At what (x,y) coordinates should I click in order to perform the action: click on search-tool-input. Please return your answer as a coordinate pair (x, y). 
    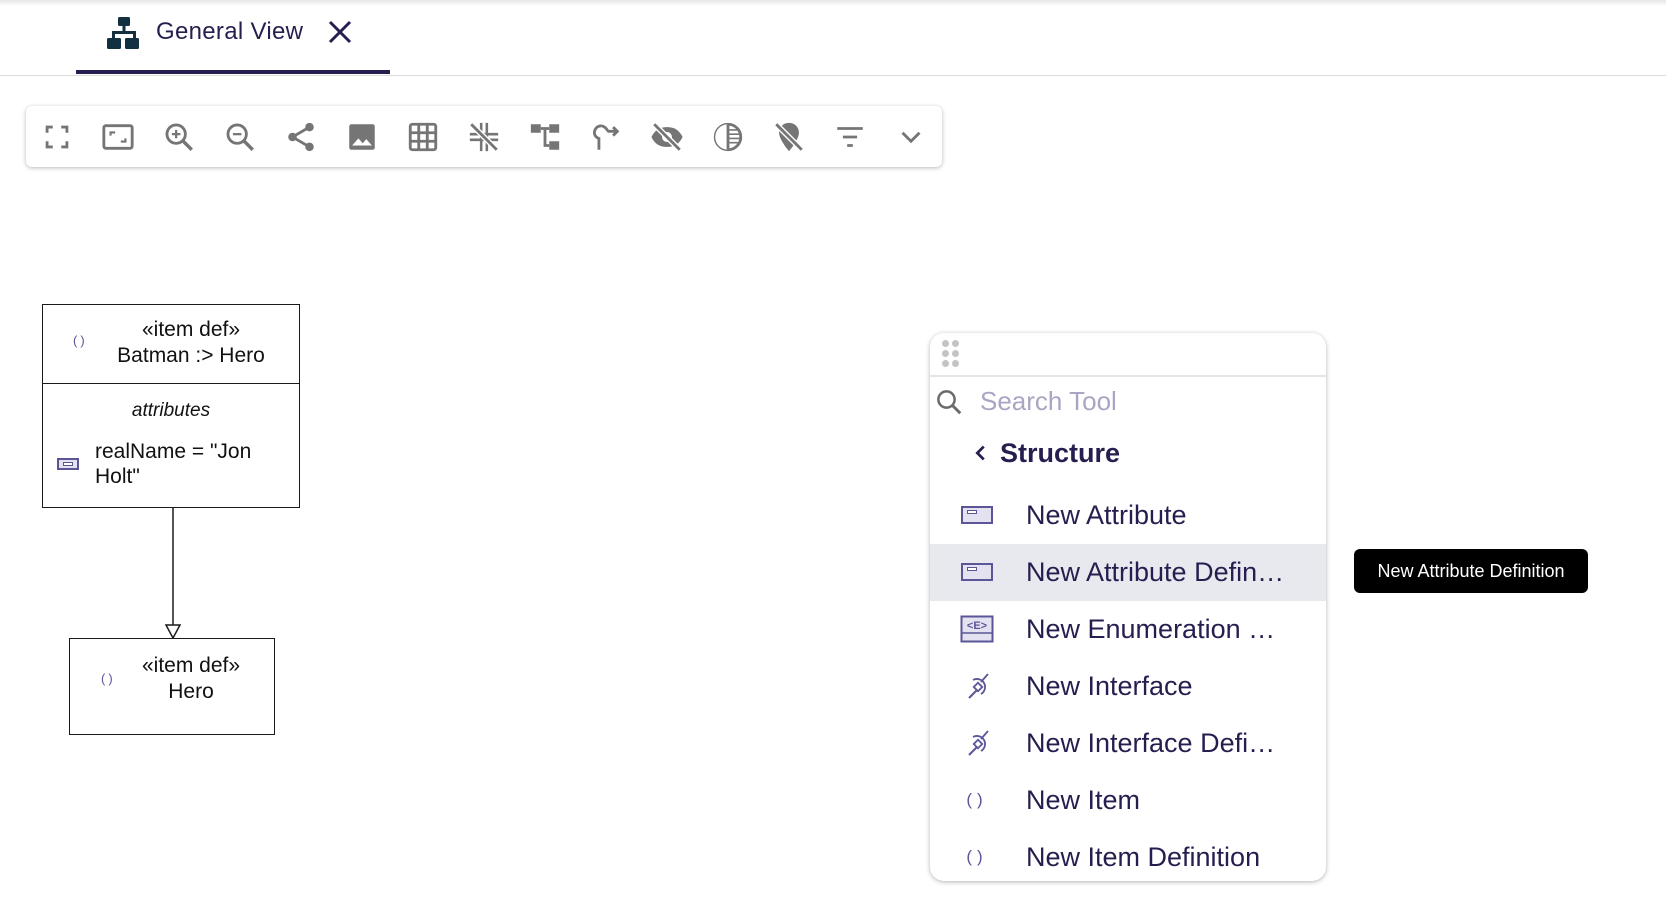
    Looking at the image, I should click on (1145, 401).